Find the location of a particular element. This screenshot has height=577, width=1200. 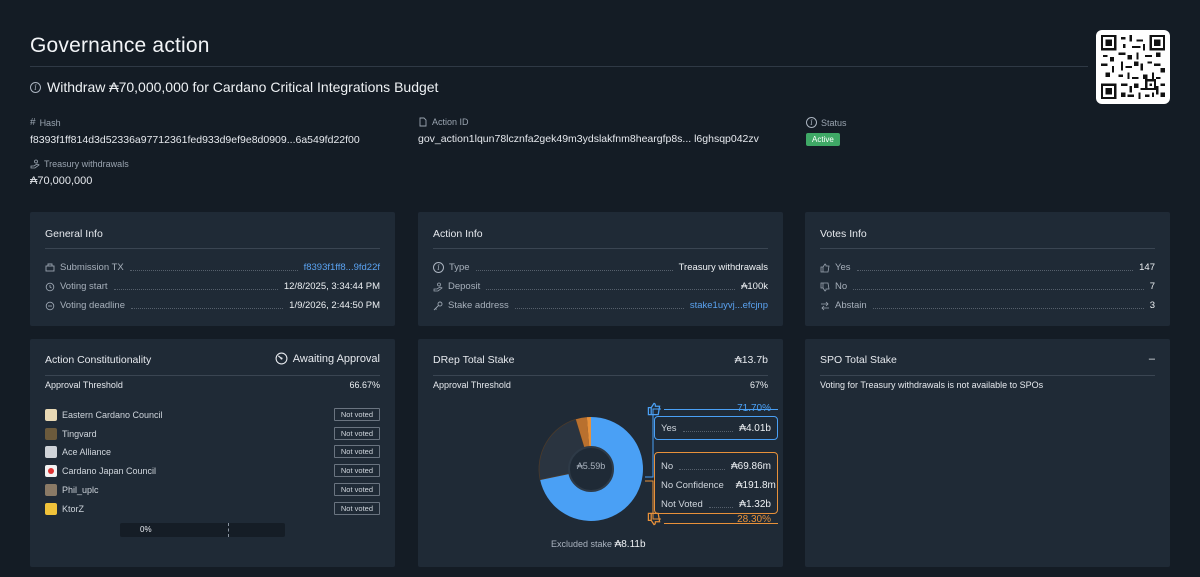

action-id-label: Action ID is located at coordinates (450, 122).